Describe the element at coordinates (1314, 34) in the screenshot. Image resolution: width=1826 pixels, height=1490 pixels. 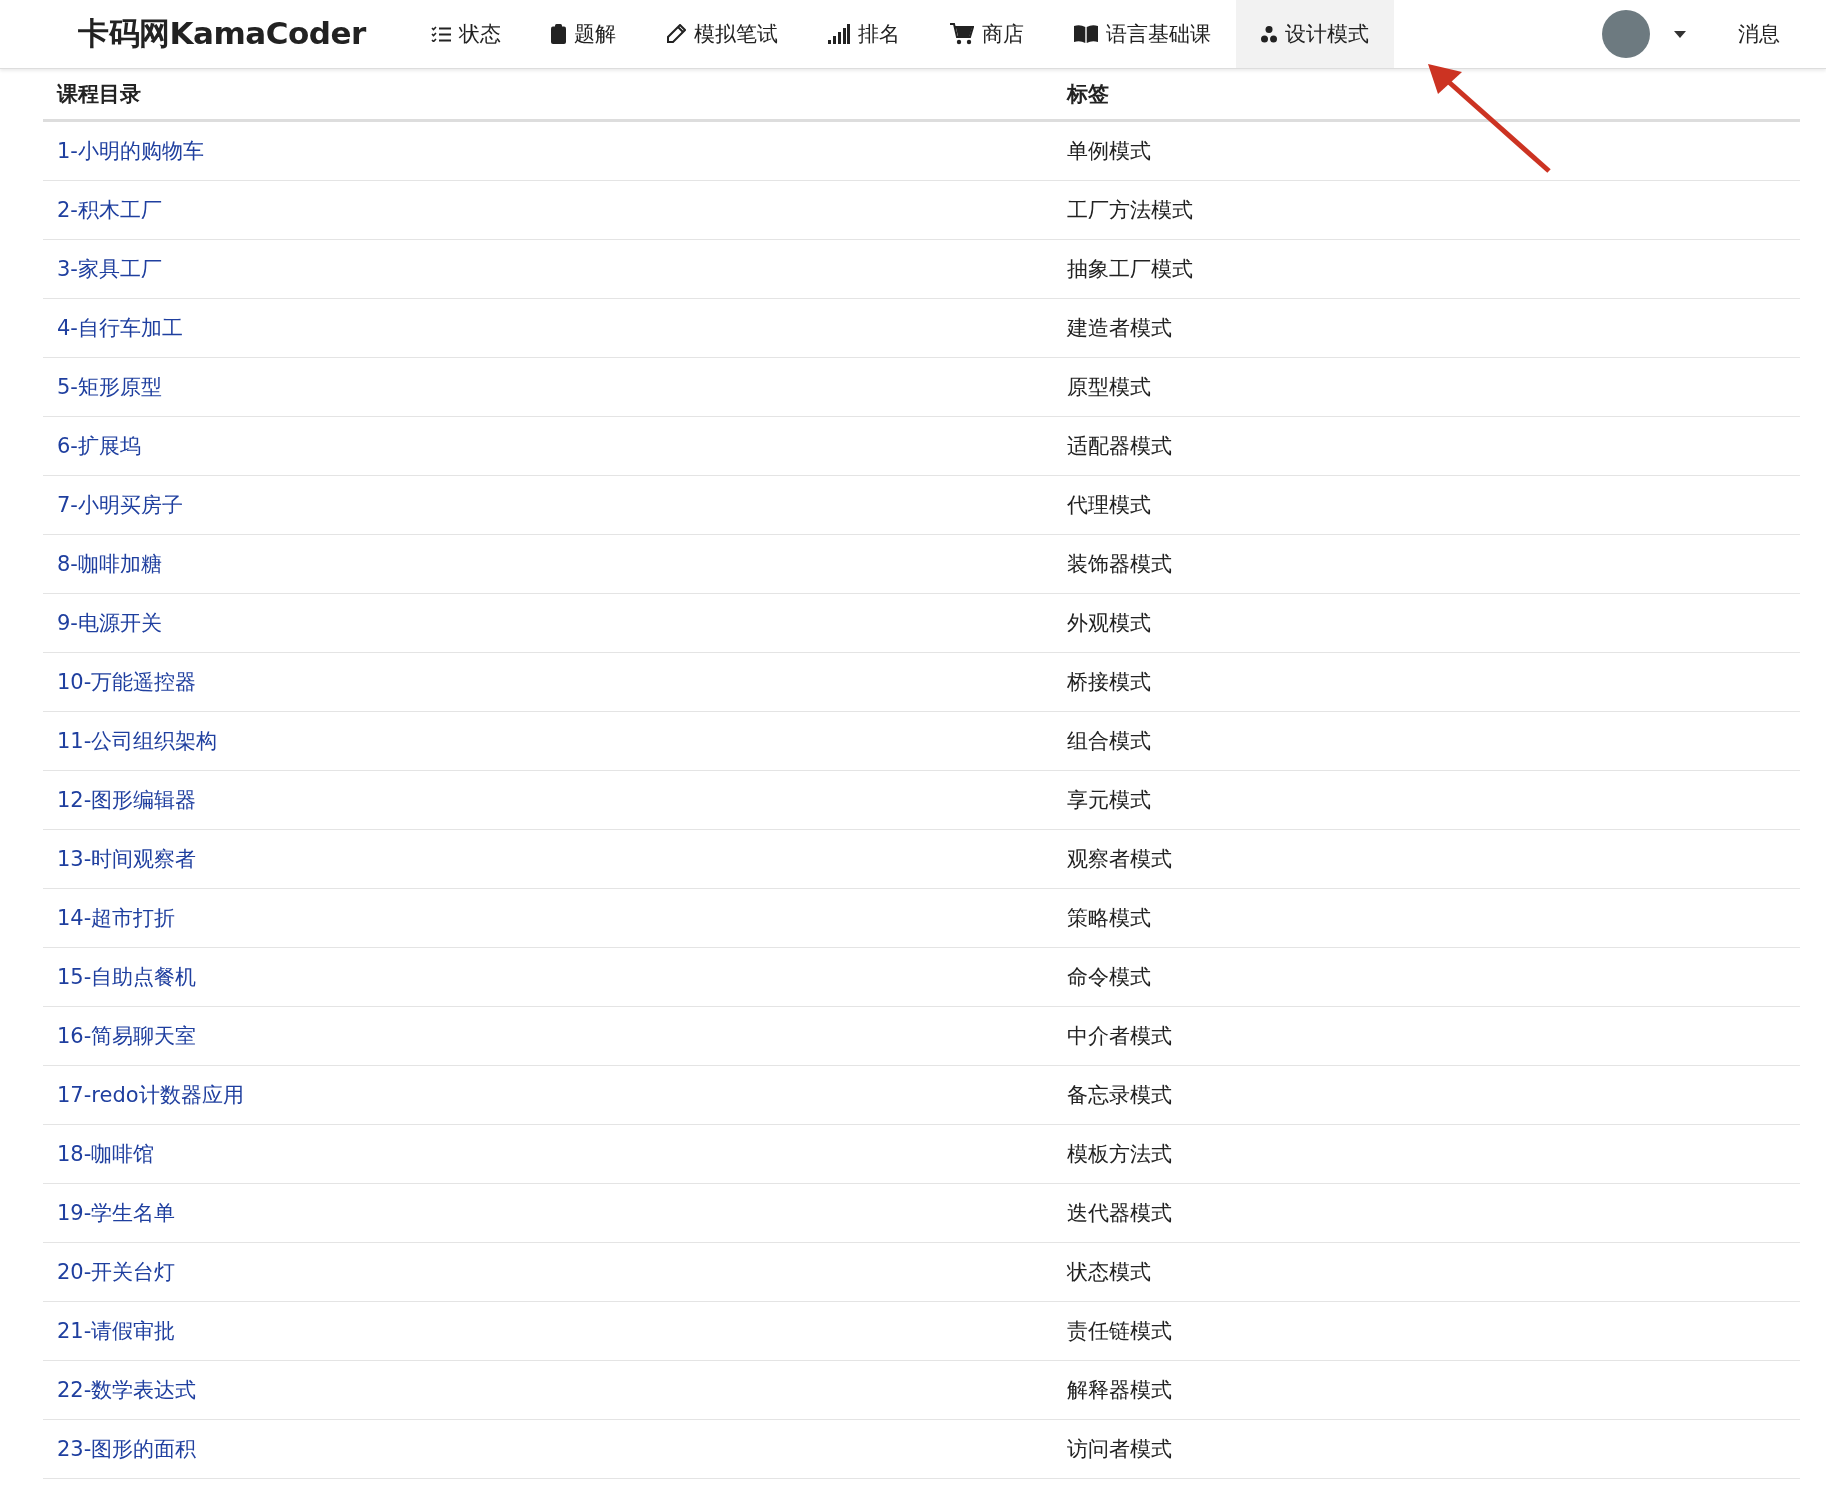
I see `nav-tab: 设计模式` at that location.